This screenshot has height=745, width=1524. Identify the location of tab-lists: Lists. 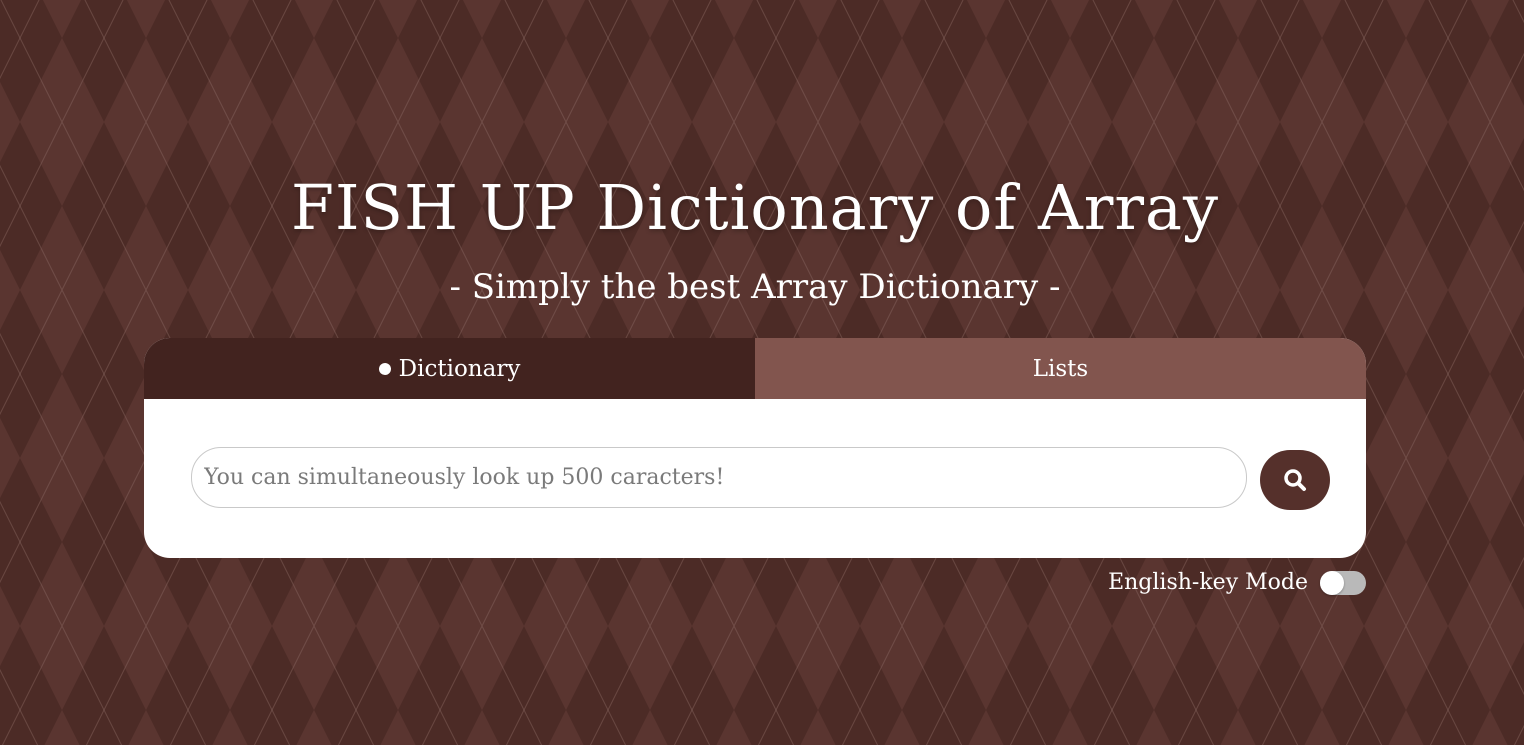
(1060, 368).